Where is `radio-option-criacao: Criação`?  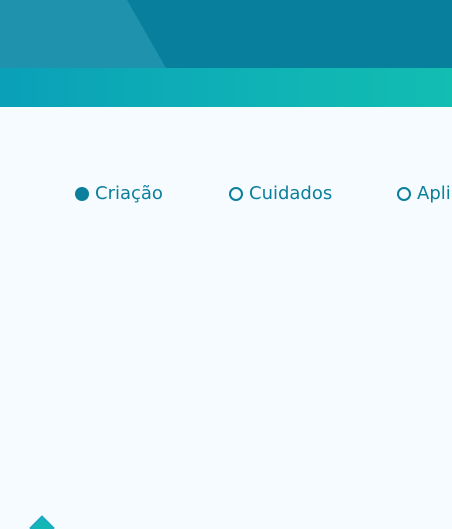 radio-option-criacao: Criação is located at coordinates (119, 194).